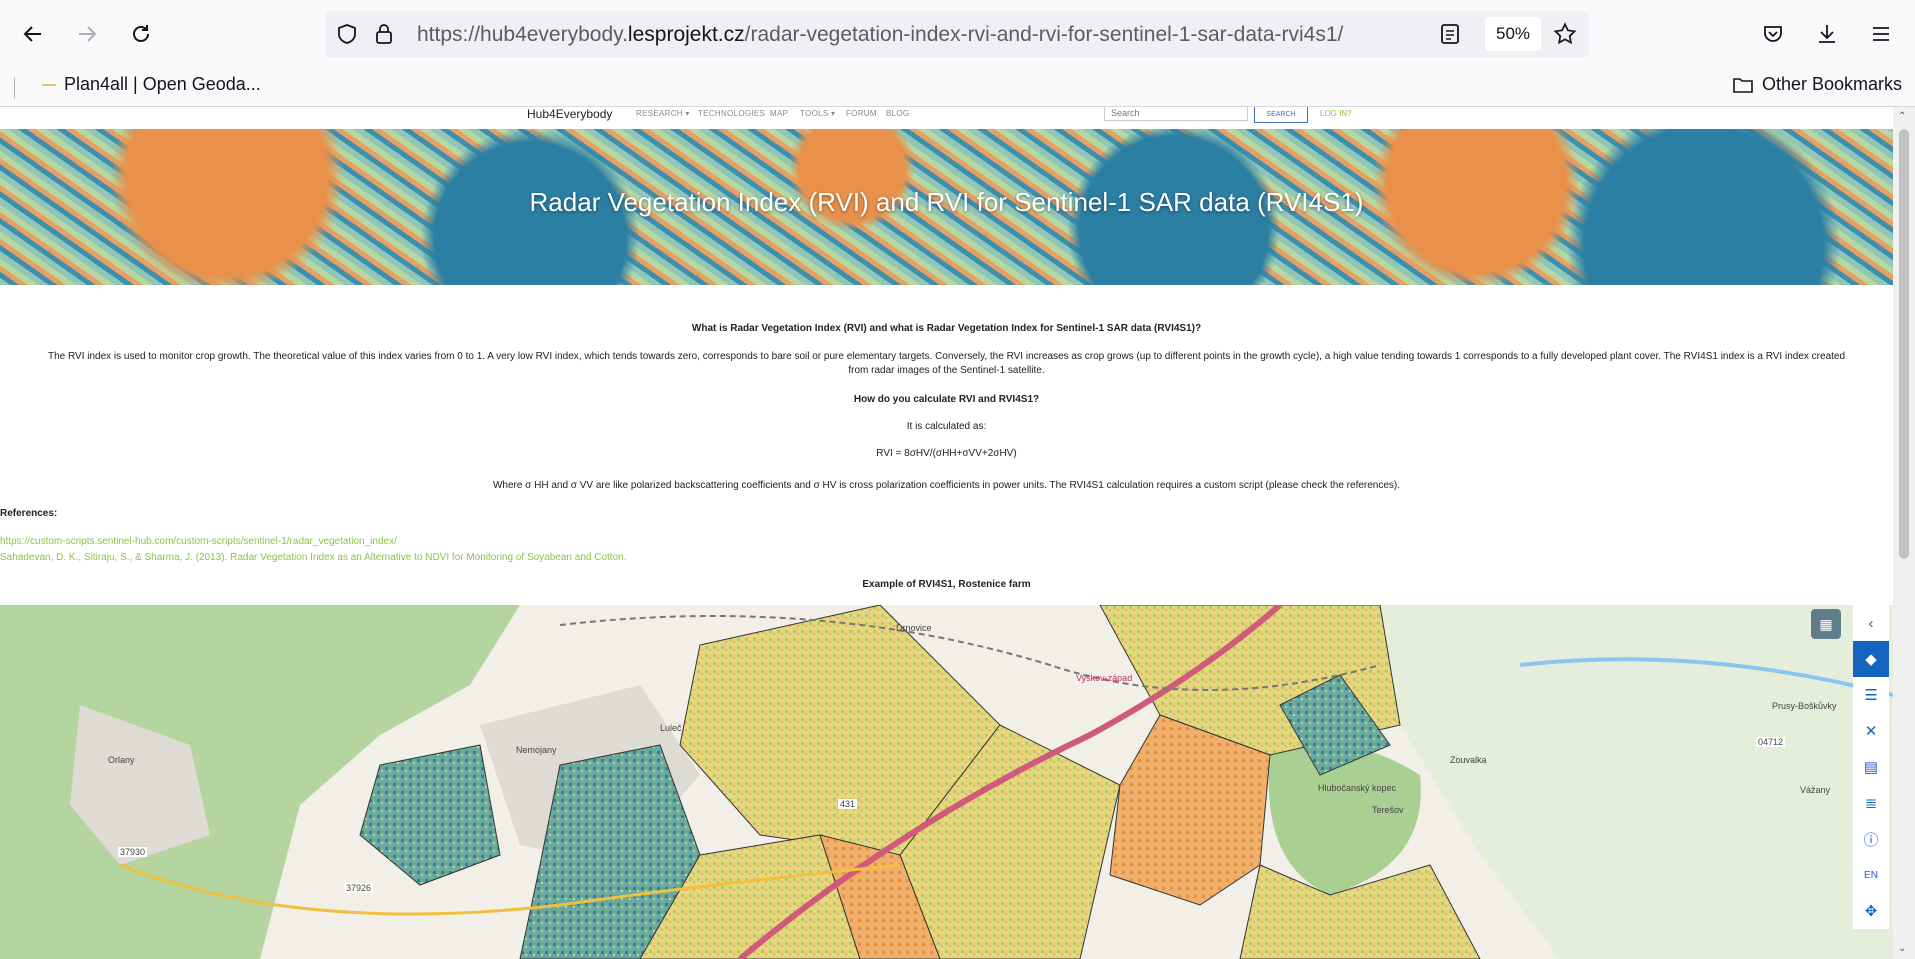 Image resolution: width=1915 pixels, height=959 pixels. I want to click on map-icon: ▤, so click(1871, 767).